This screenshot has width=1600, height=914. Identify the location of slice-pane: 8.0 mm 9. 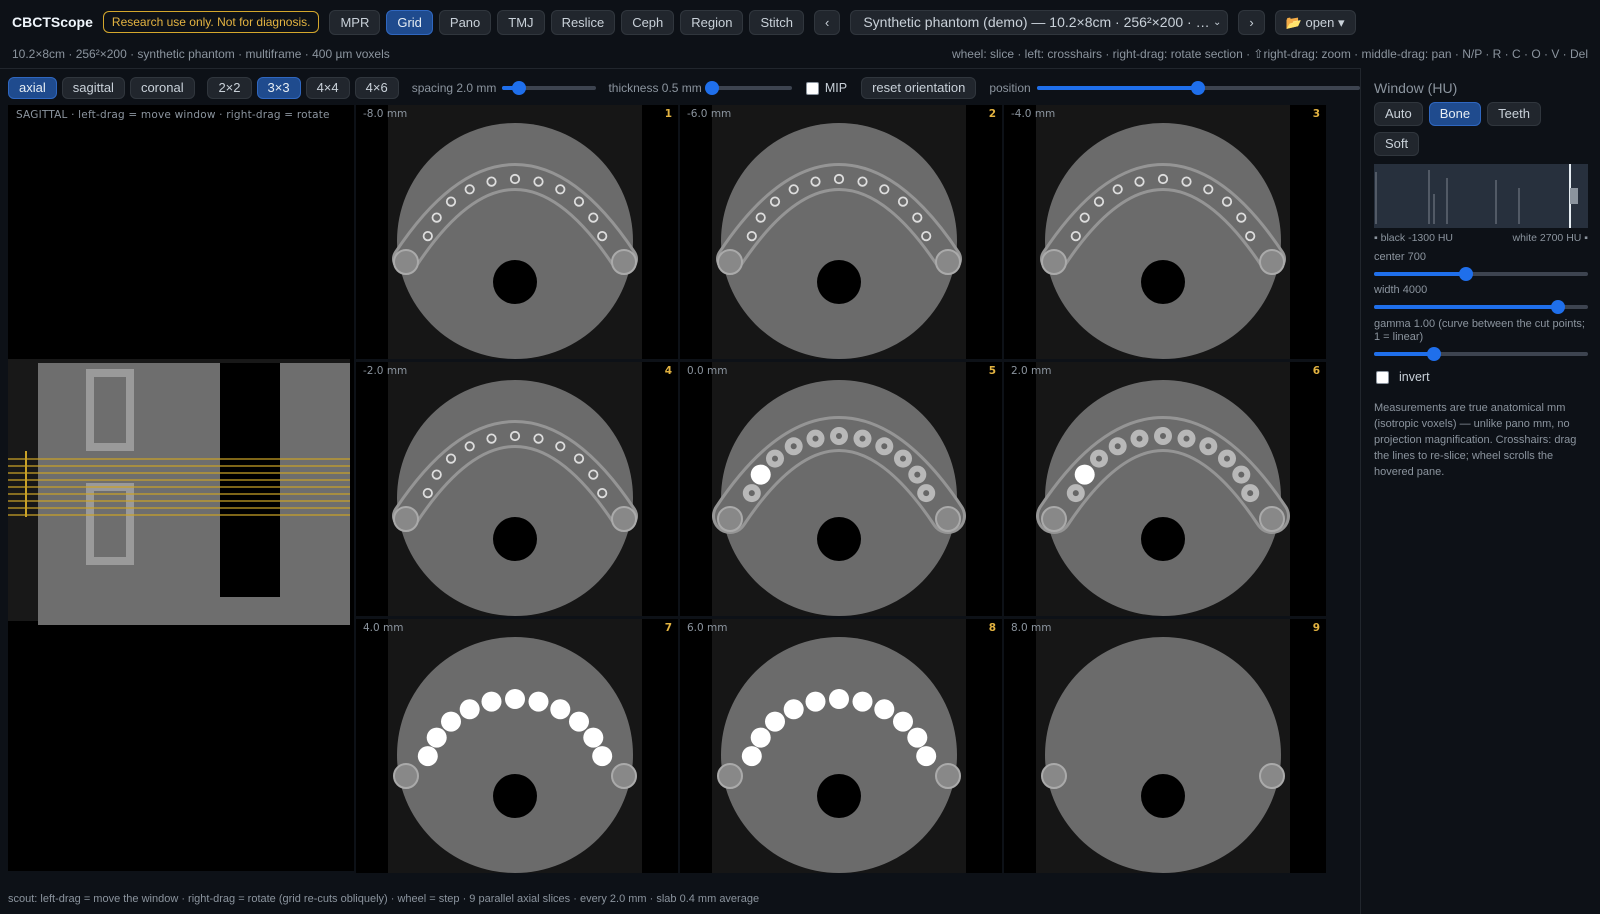
(1165, 746).